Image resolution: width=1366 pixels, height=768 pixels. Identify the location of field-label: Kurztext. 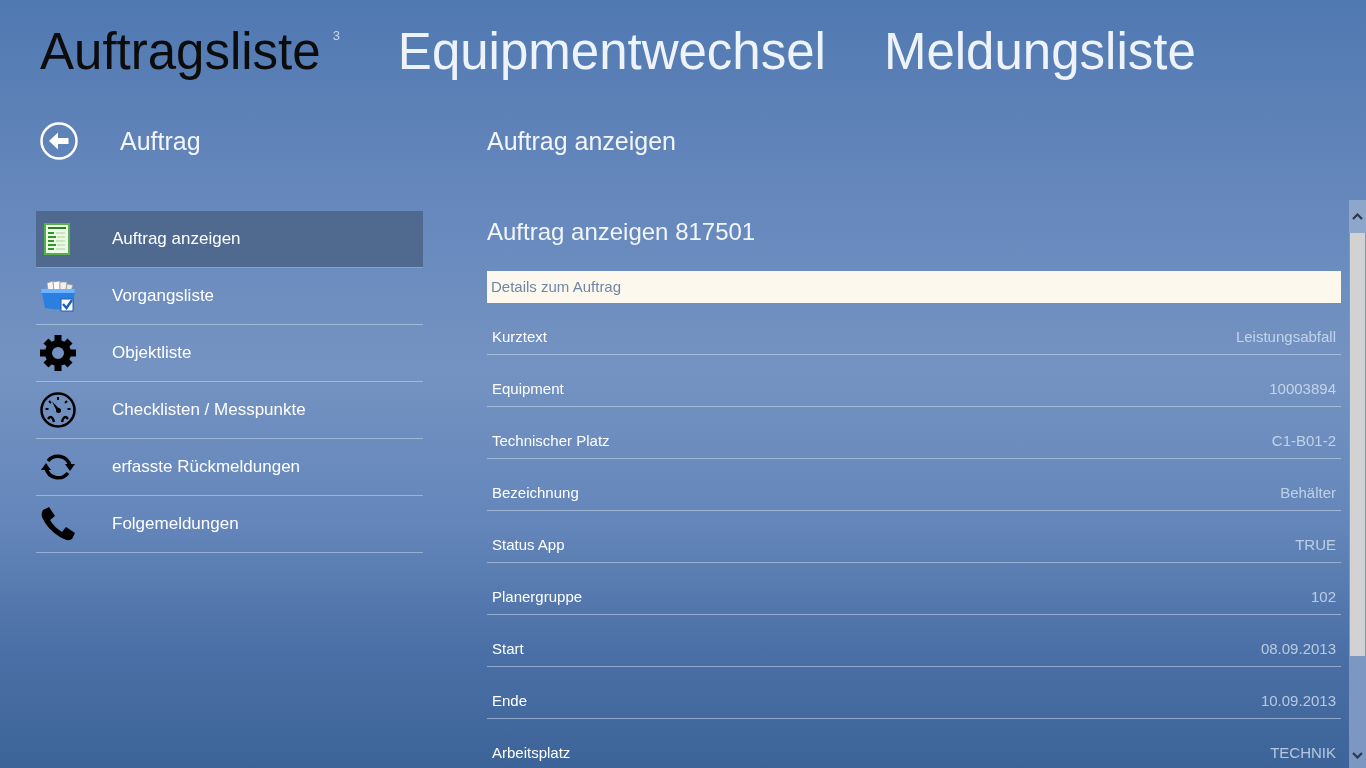
(520, 337).